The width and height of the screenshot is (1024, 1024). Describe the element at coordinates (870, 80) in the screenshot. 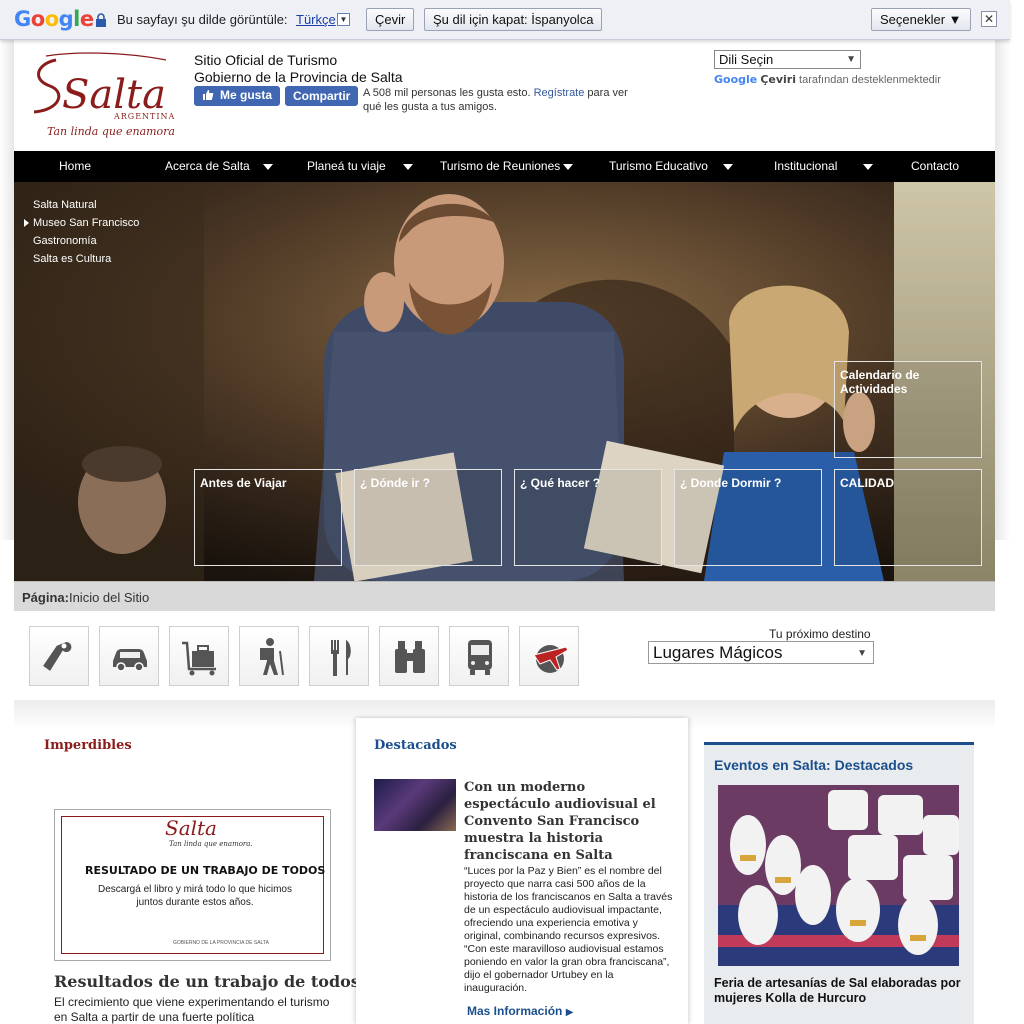

I see `powered-rest: tarafından desteklenmektedir` at that location.